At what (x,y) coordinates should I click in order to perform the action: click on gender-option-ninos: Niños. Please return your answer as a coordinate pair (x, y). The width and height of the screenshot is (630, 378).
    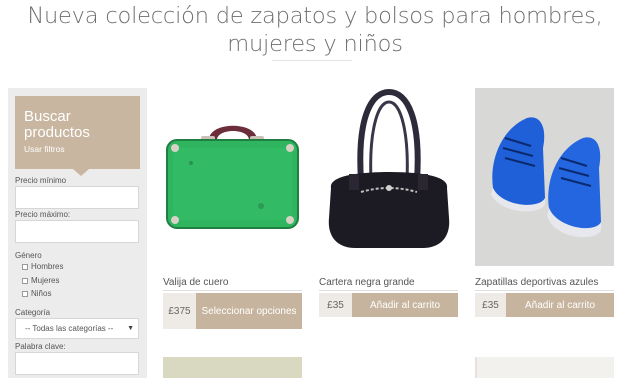
    Looking at the image, I should click on (36, 293).